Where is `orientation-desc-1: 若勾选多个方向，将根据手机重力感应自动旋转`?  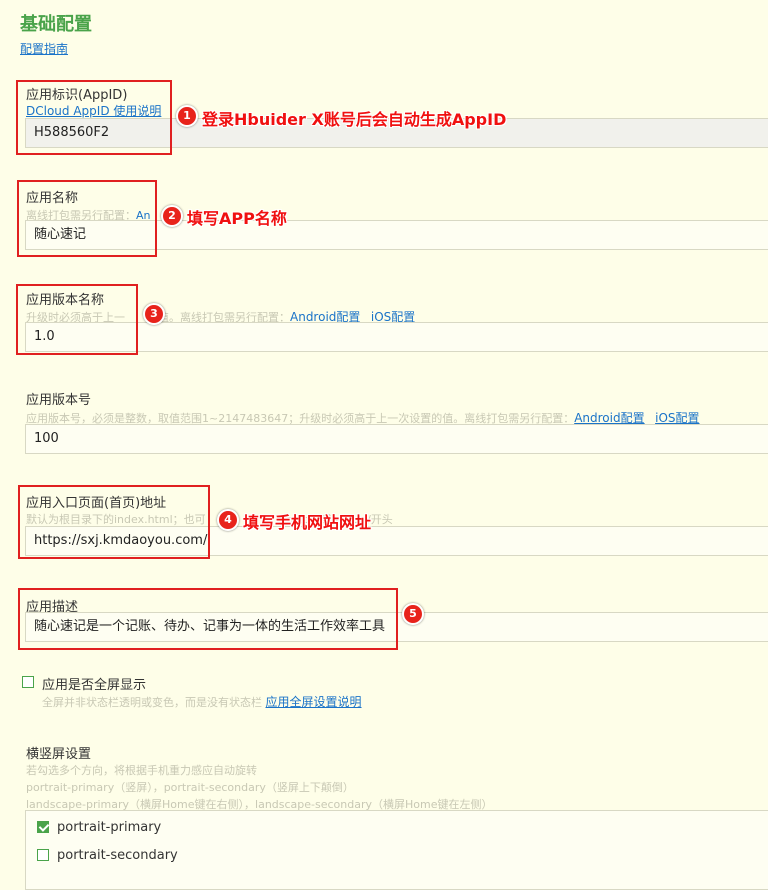
orientation-desc-1: 若勾选多个方向，将根据手机重力感应自动旋转 is located at coordinates (141, 770).